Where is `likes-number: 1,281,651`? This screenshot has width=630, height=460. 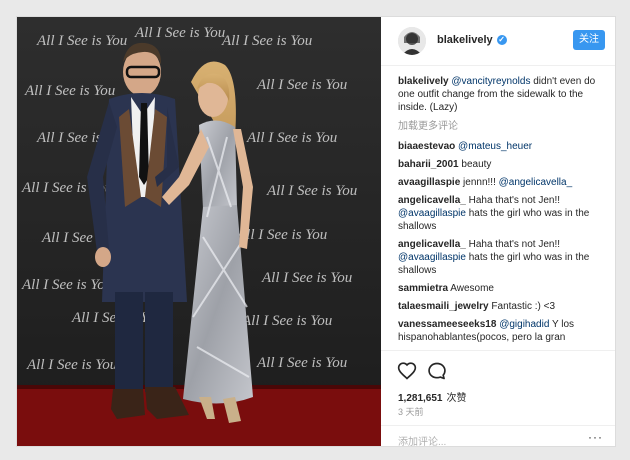 likes-number: 1,281,651 is located at coordinates (420, 398).